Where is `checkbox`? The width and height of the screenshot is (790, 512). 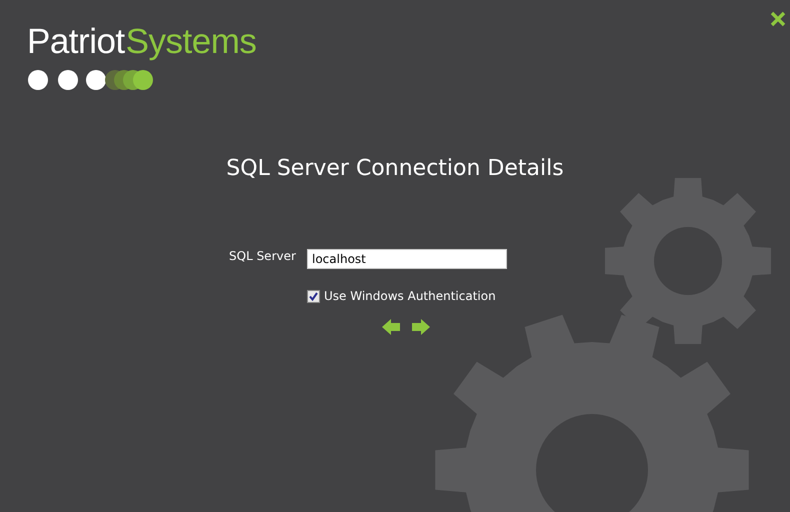
checkbox is located at coordinates (313, 296).